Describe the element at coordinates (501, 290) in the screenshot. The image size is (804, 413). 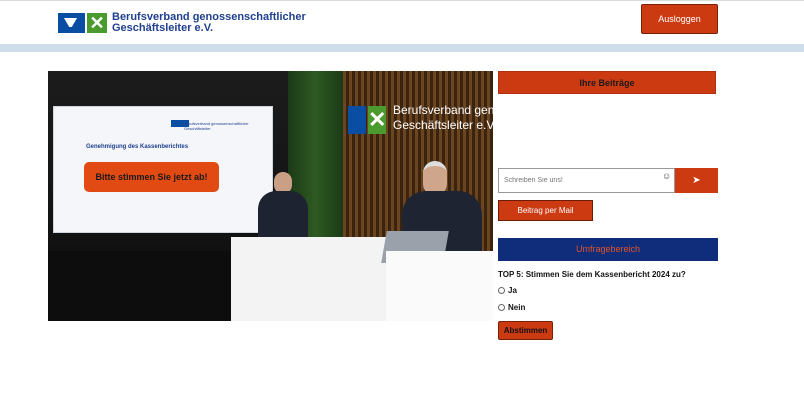
I see `radio-ja` at that location.